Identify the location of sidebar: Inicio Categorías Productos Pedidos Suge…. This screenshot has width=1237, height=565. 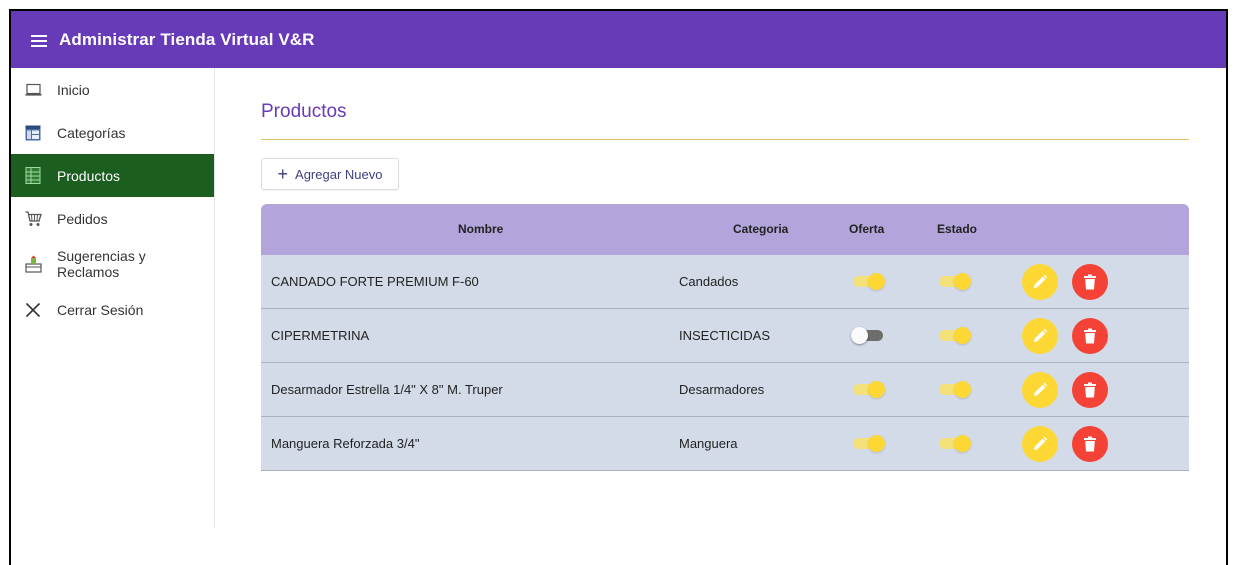
(113, 298).